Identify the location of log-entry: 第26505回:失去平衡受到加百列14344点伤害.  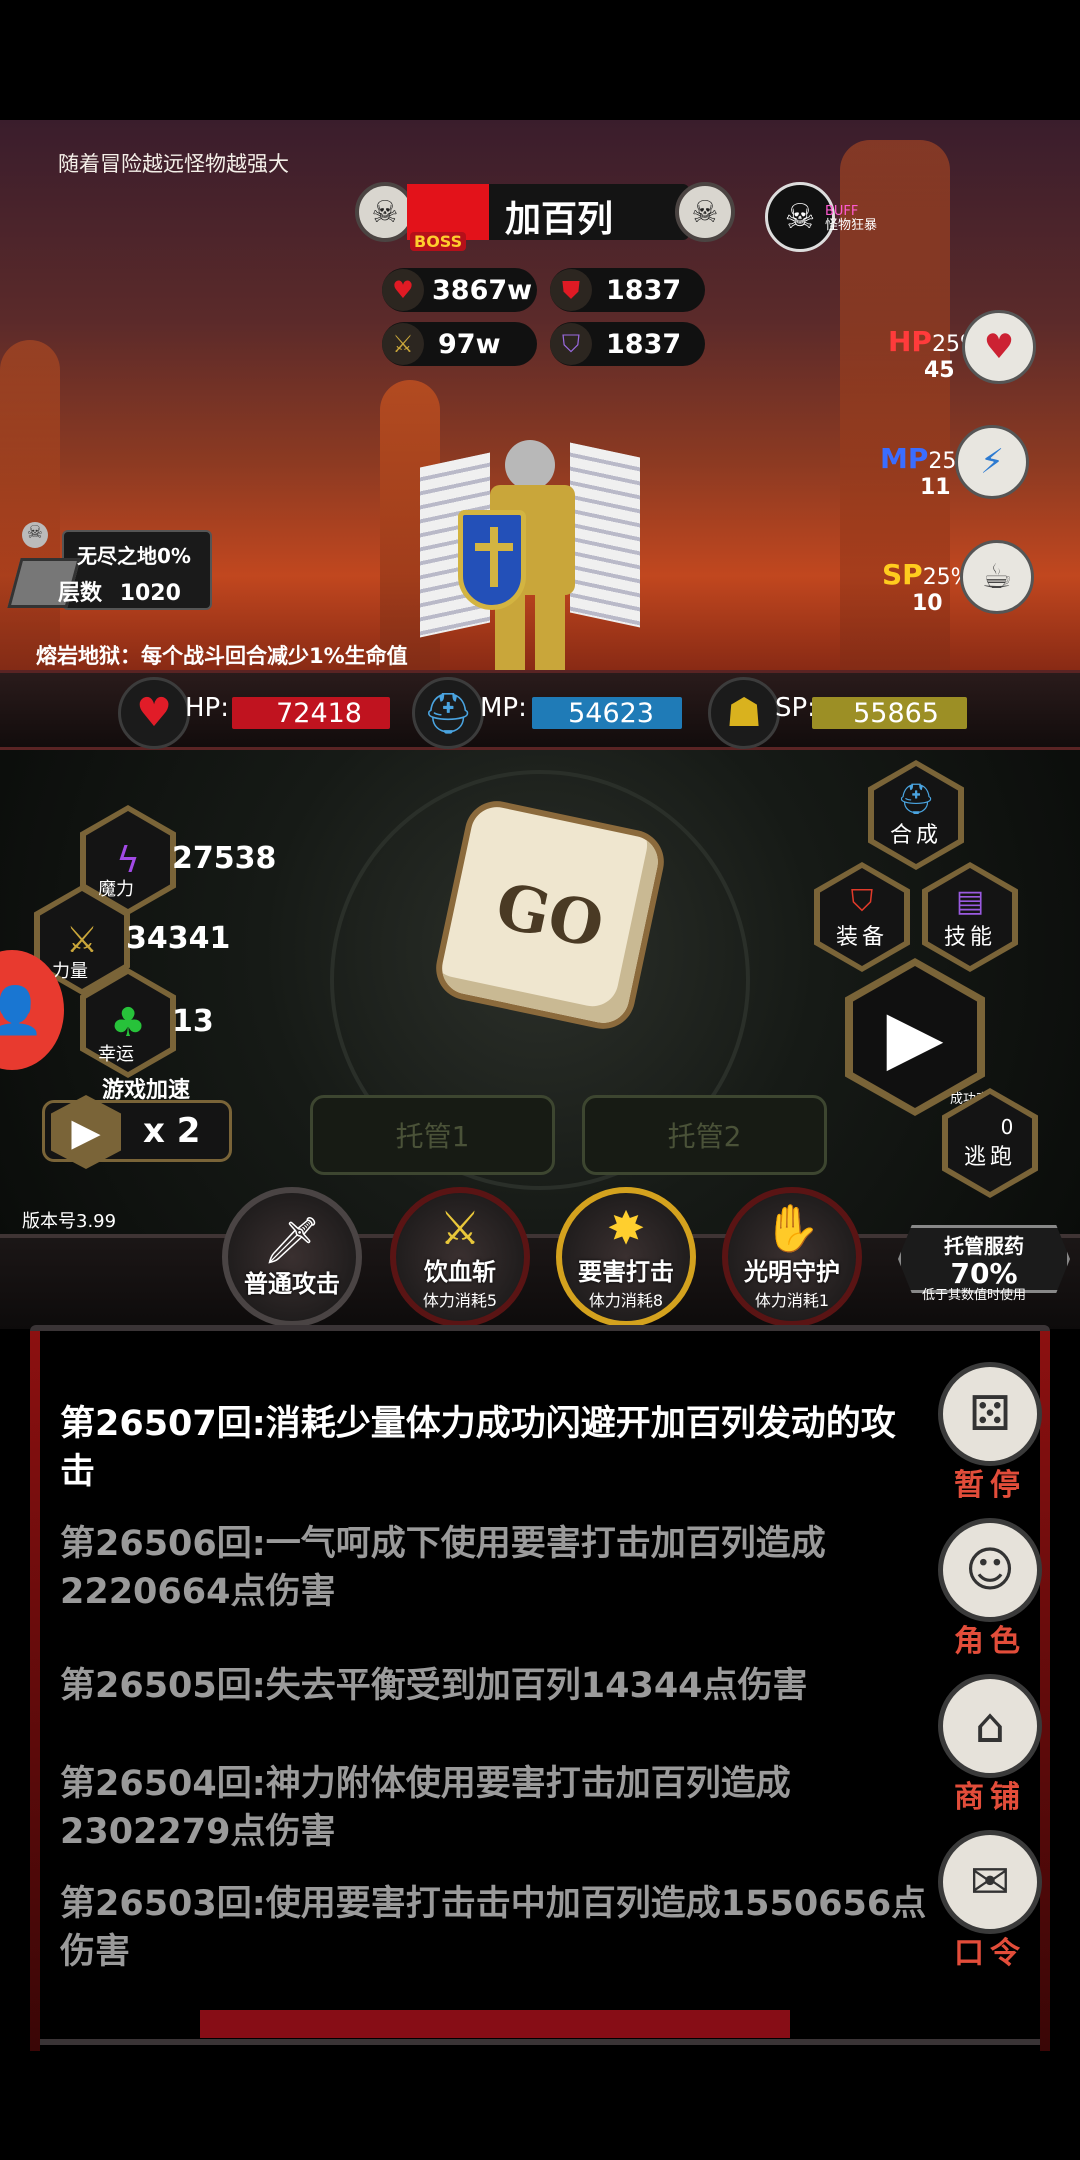
(434, 1686).